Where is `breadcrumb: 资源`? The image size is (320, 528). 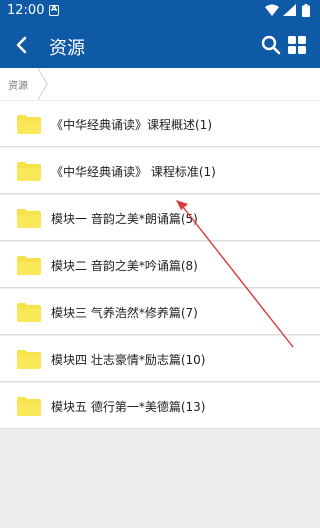 breadcrumb: 资源 is located at coordinates (24, 84).